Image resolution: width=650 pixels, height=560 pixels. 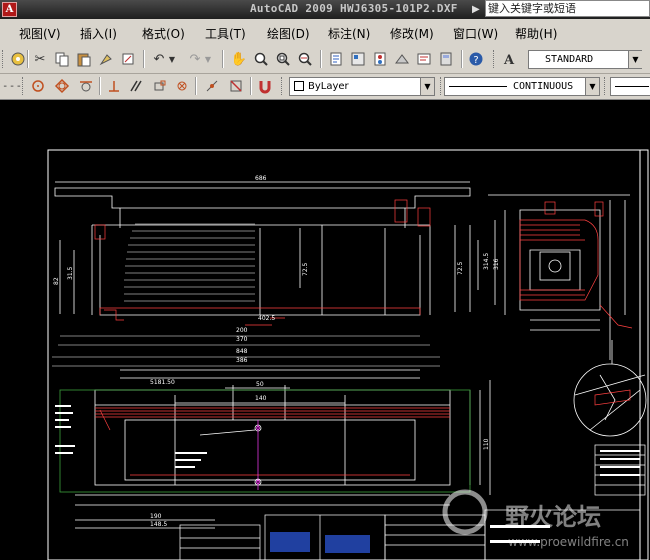 What do you see at coordinates (261, 398) in the screenshot?
I see `dim-label: 140` at bounding box center [261, 398].